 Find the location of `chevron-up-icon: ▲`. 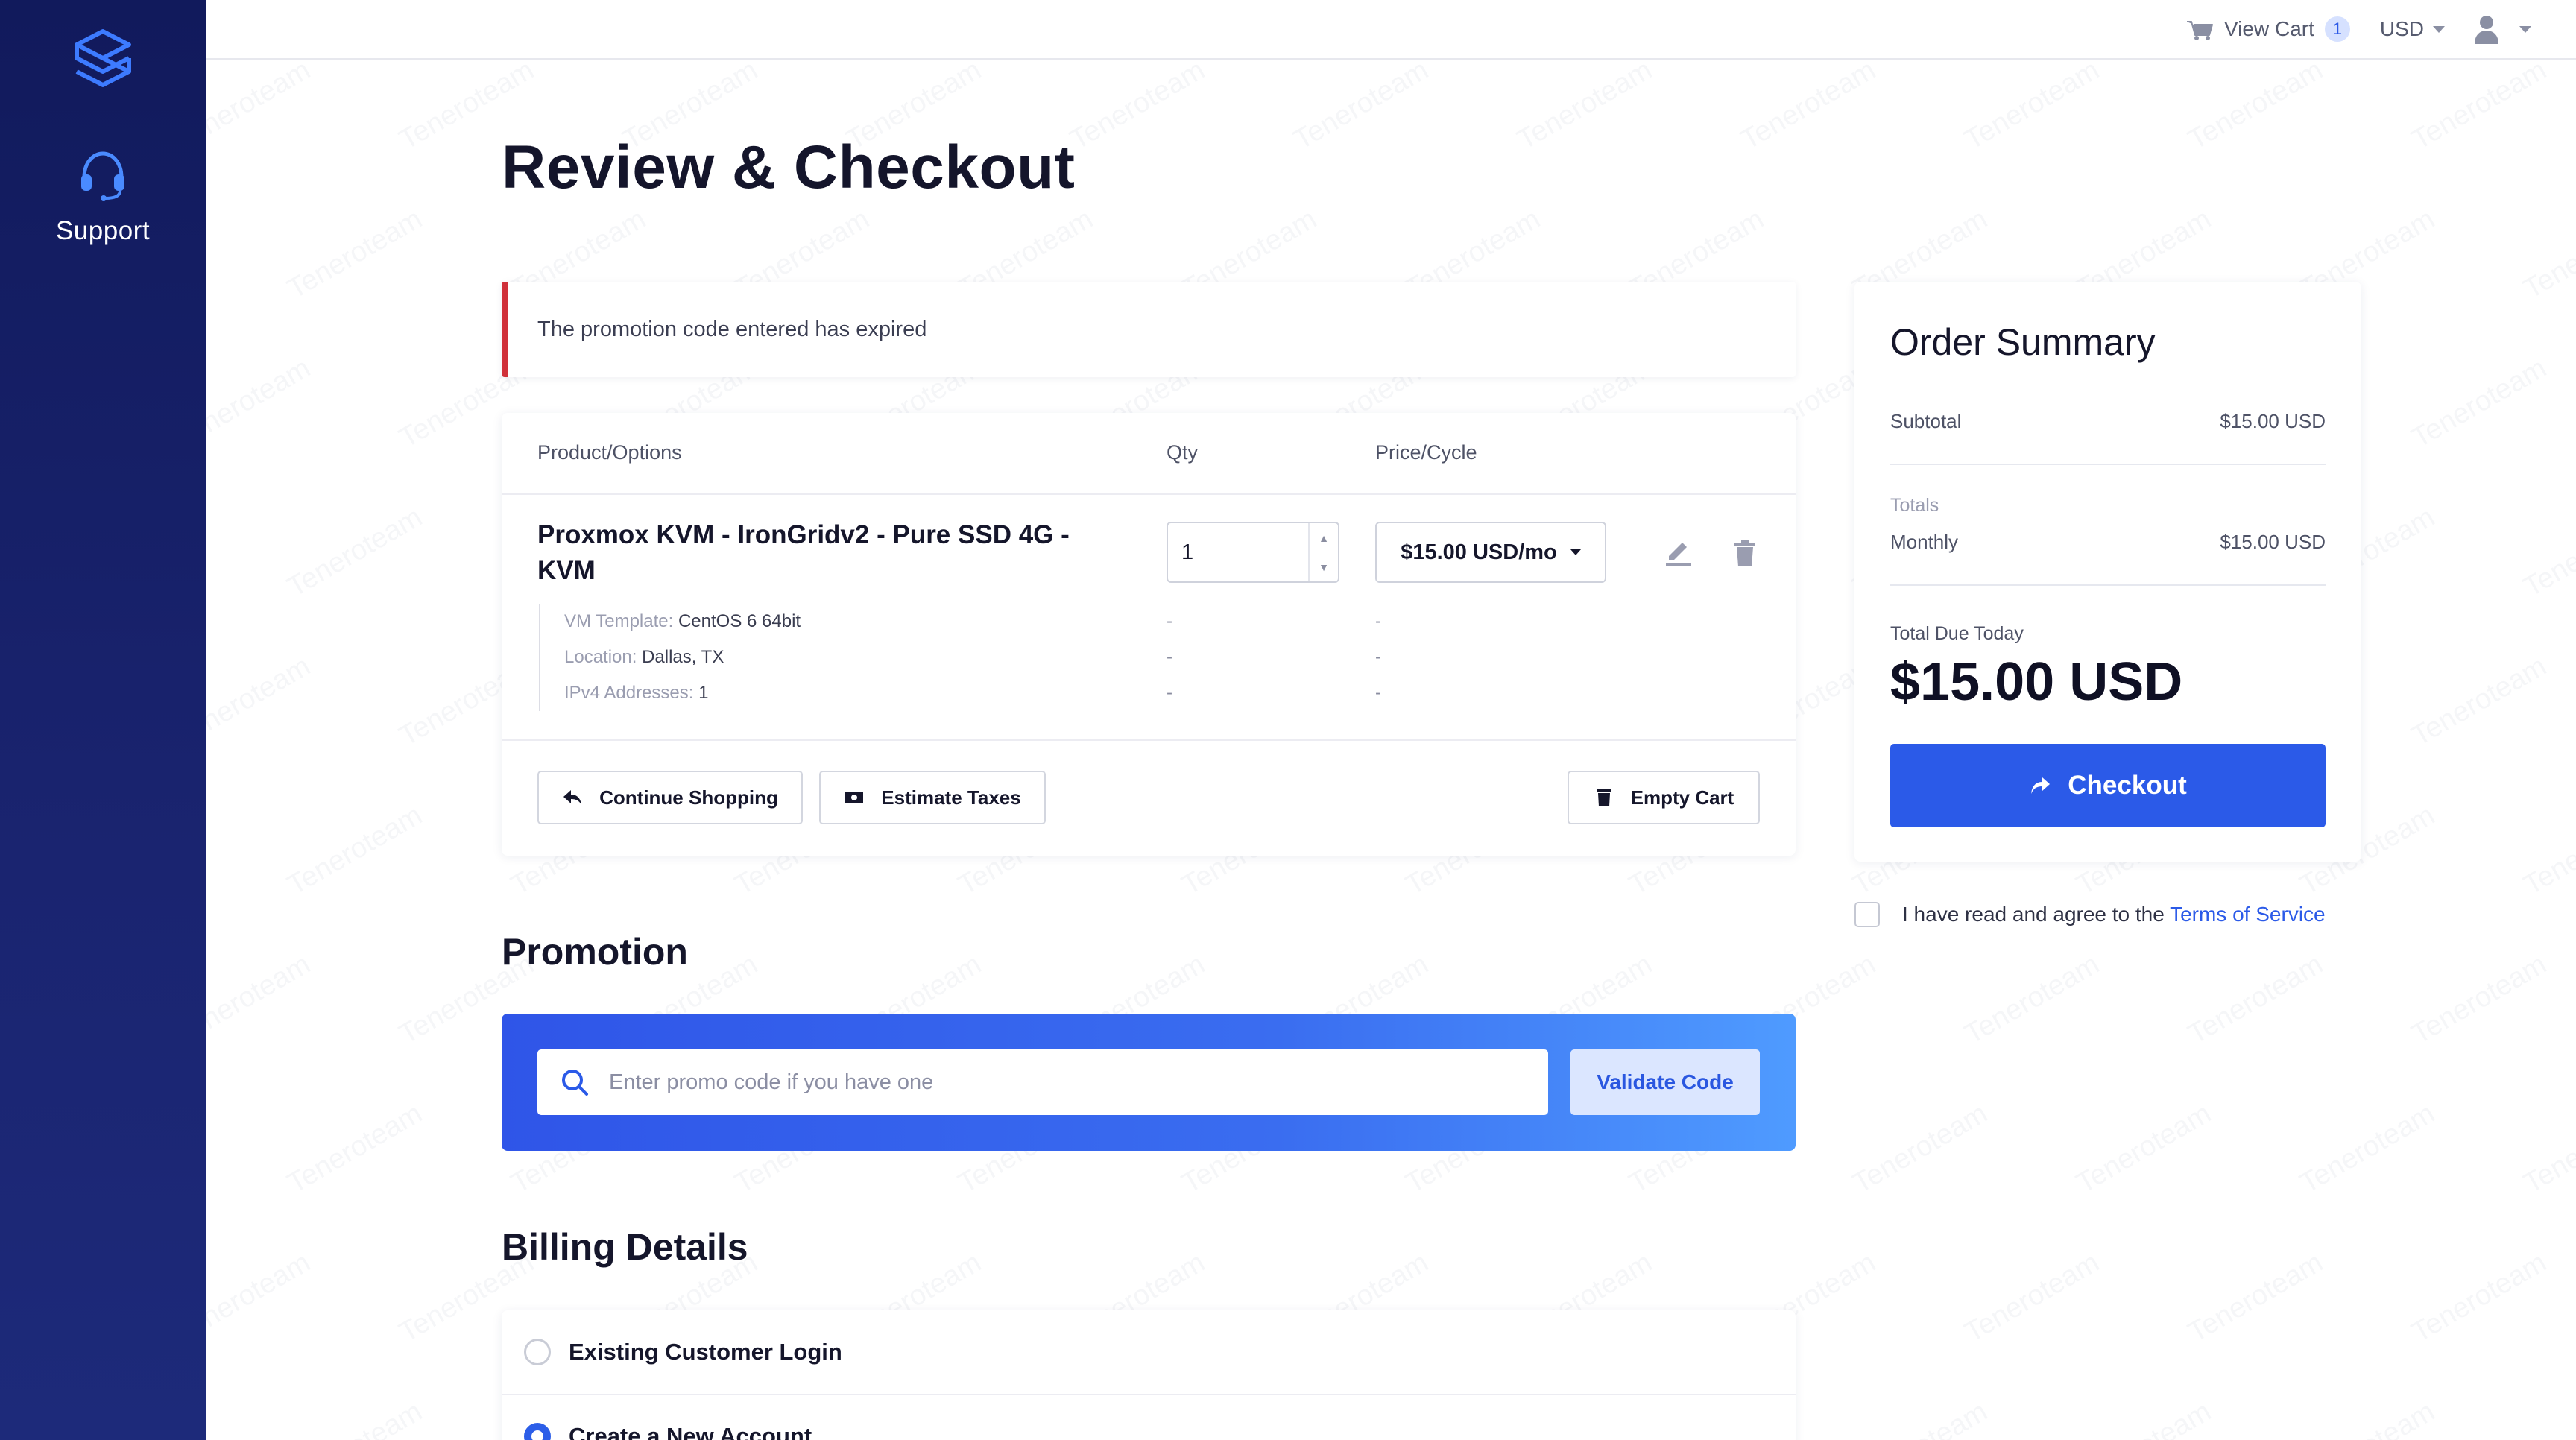

chevron-up-icon: ▲ is located at coordinates (1324, 538).